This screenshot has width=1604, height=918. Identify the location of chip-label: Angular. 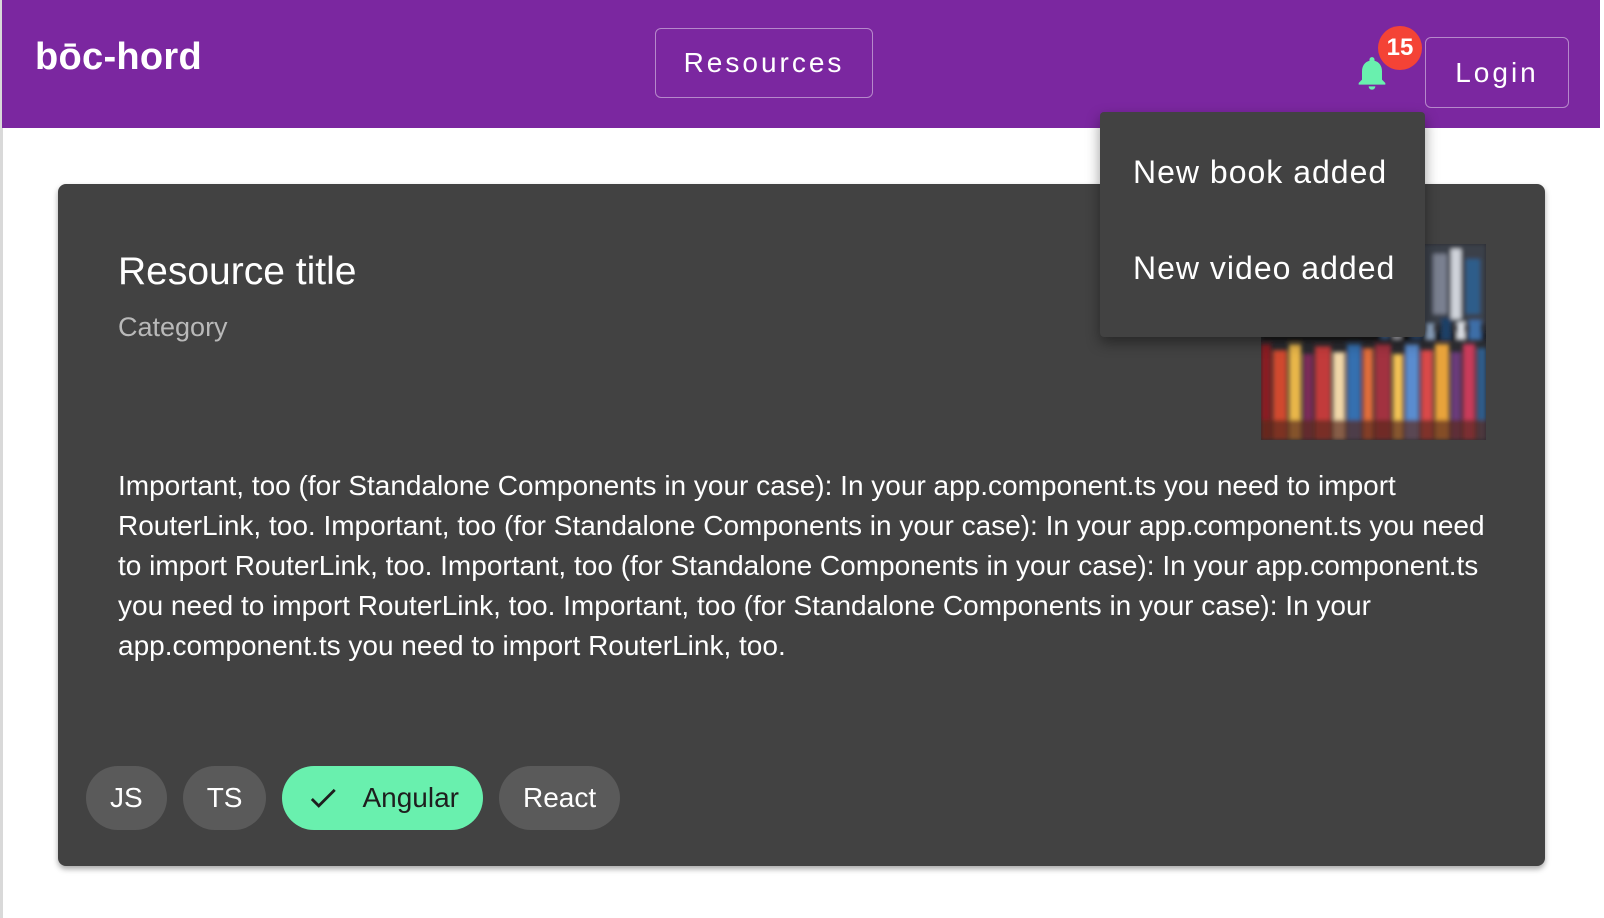
(410, 797).